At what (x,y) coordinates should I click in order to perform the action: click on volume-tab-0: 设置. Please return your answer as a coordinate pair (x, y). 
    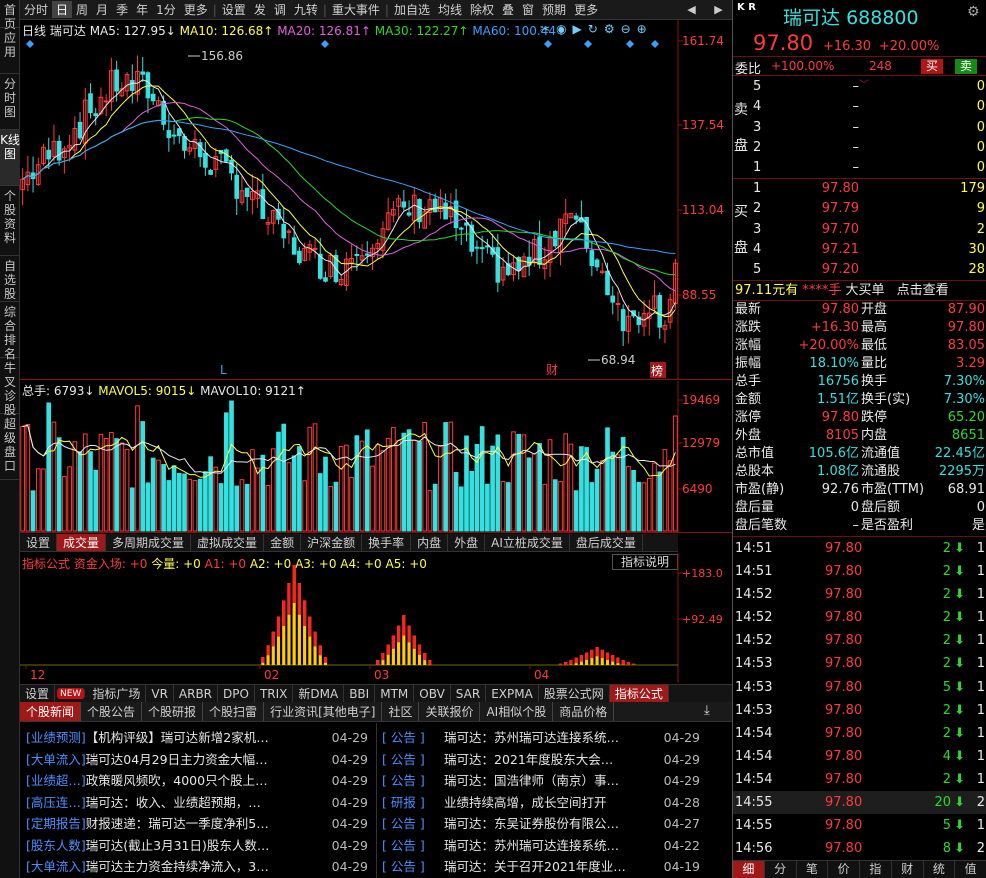
    Looking at the image, I should click on (39, 542).